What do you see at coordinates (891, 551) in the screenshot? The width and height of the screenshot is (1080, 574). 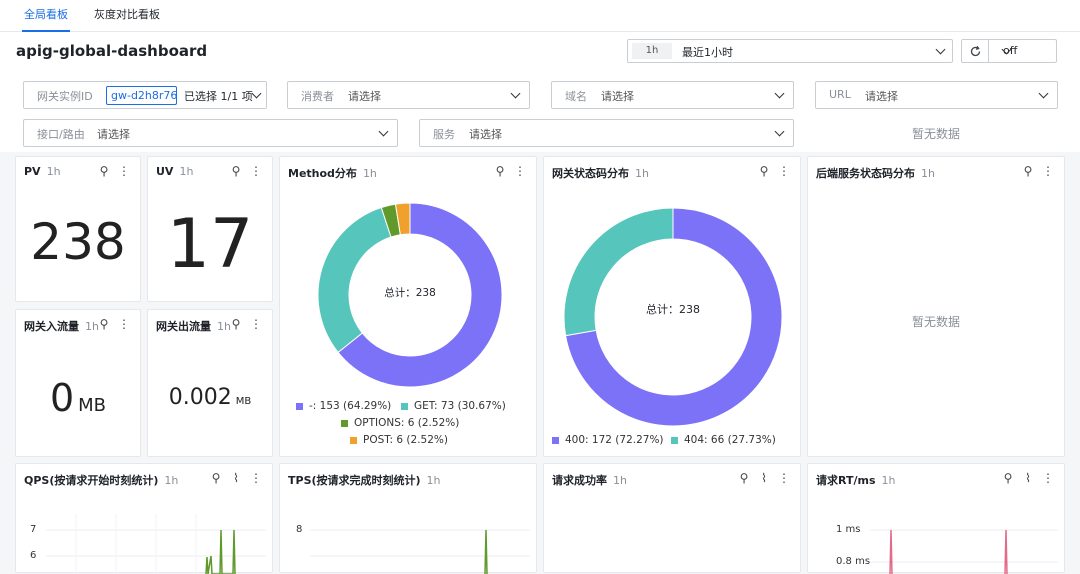 I see `rt-series-line` at bounding box center [891, 551].